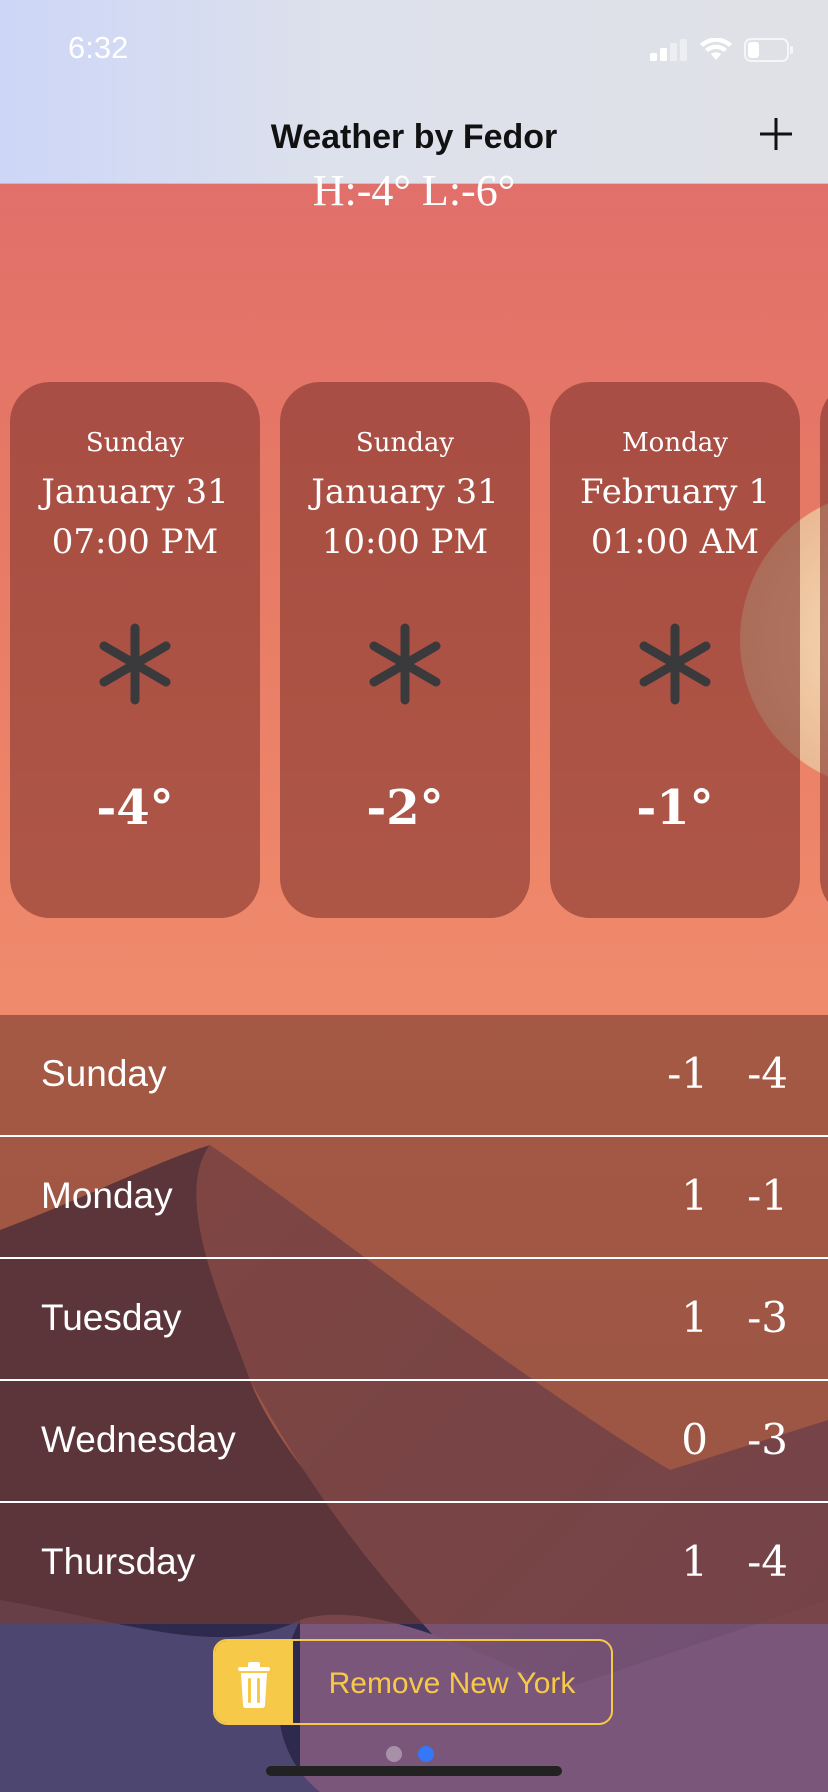 The height and width of the screenshot is (1792, 828). Describe the element at coordinates (394, 1754) in the screenshot. I see `page-dot` at that location.